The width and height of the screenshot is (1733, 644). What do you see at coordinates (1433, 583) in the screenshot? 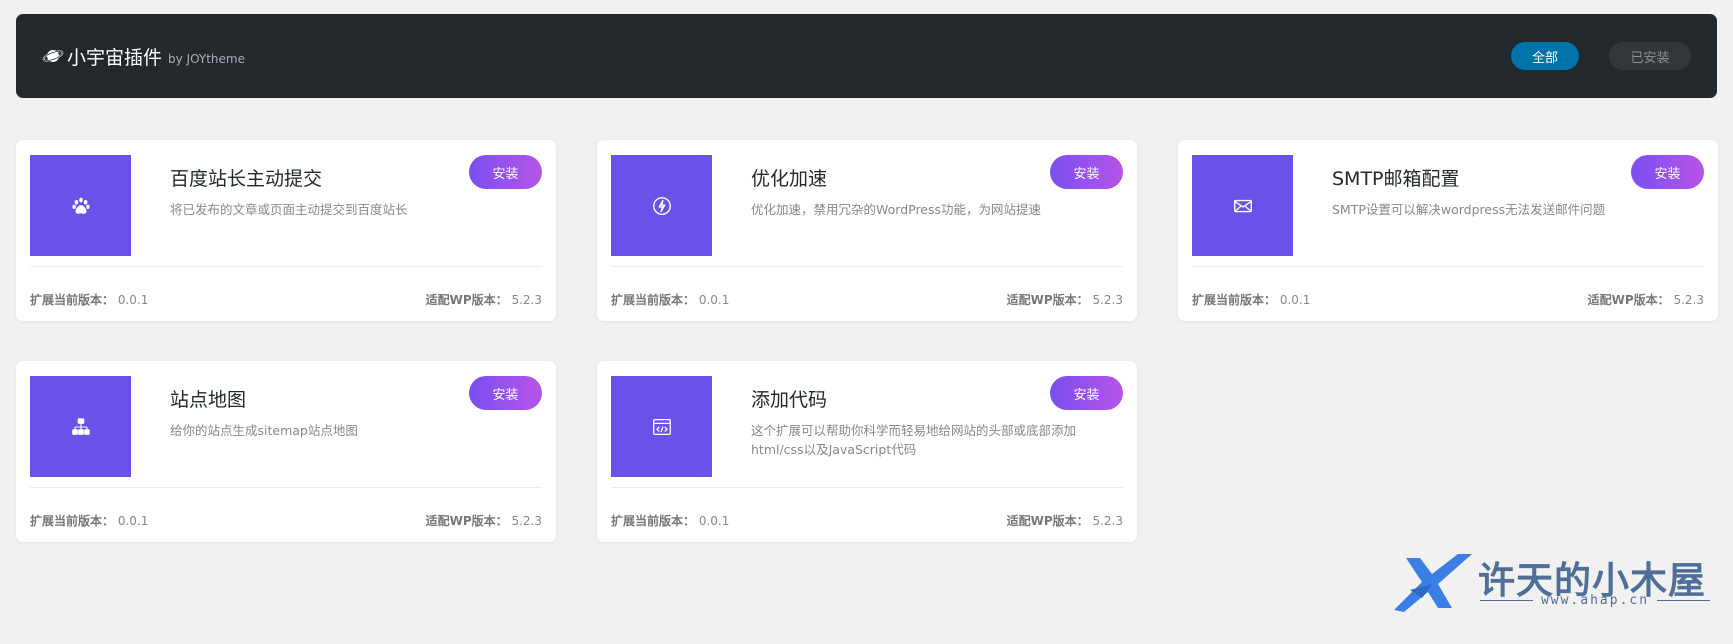
I see `watermark-logo-icon` at bounding box center [1433, 583].